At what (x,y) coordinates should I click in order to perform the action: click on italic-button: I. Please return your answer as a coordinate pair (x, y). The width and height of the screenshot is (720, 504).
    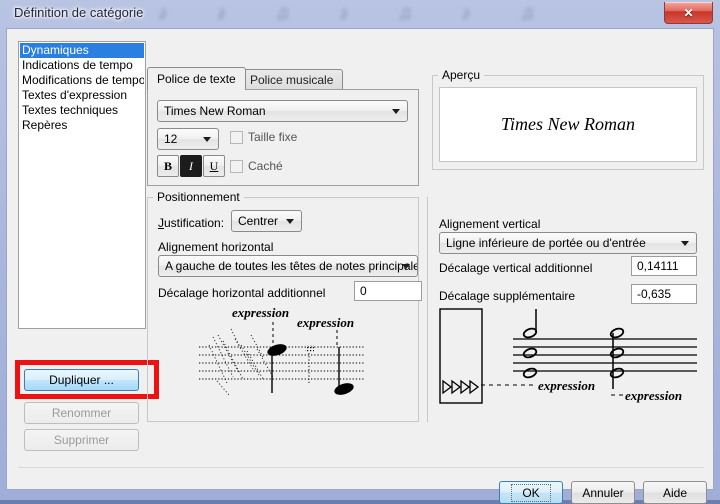
    Looking at the image, I should click on (191, 166).